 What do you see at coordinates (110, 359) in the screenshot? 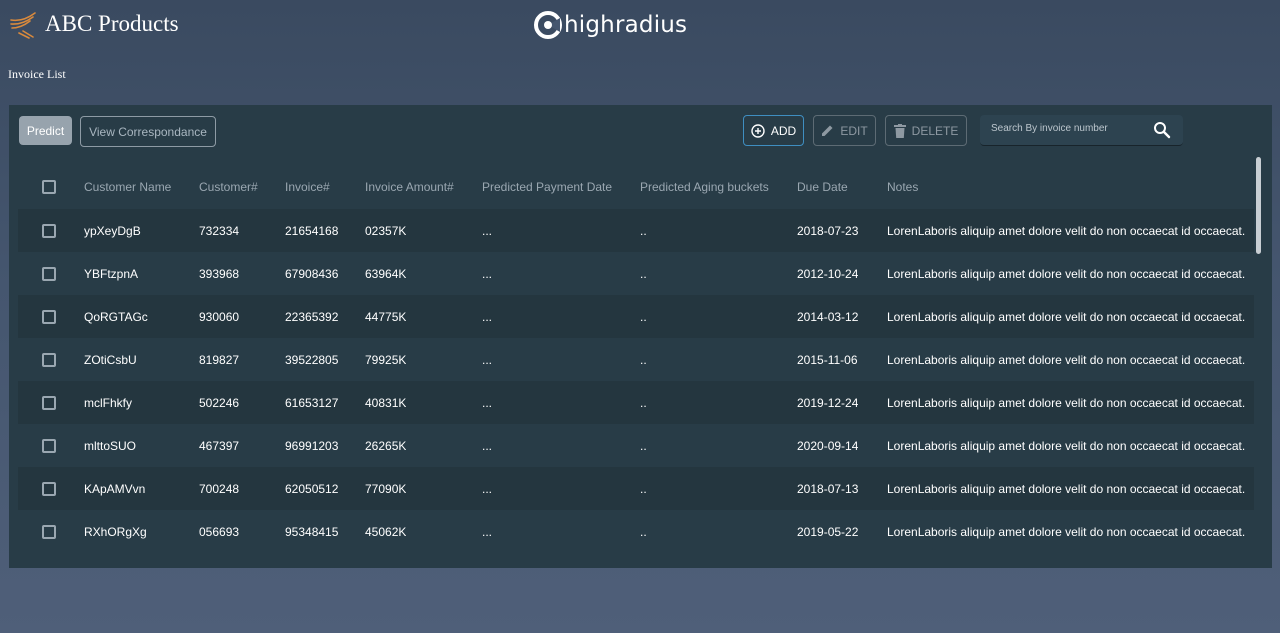
I see `customer-name-cell: ZOtiCsbU` at bounding box center [110, 359].